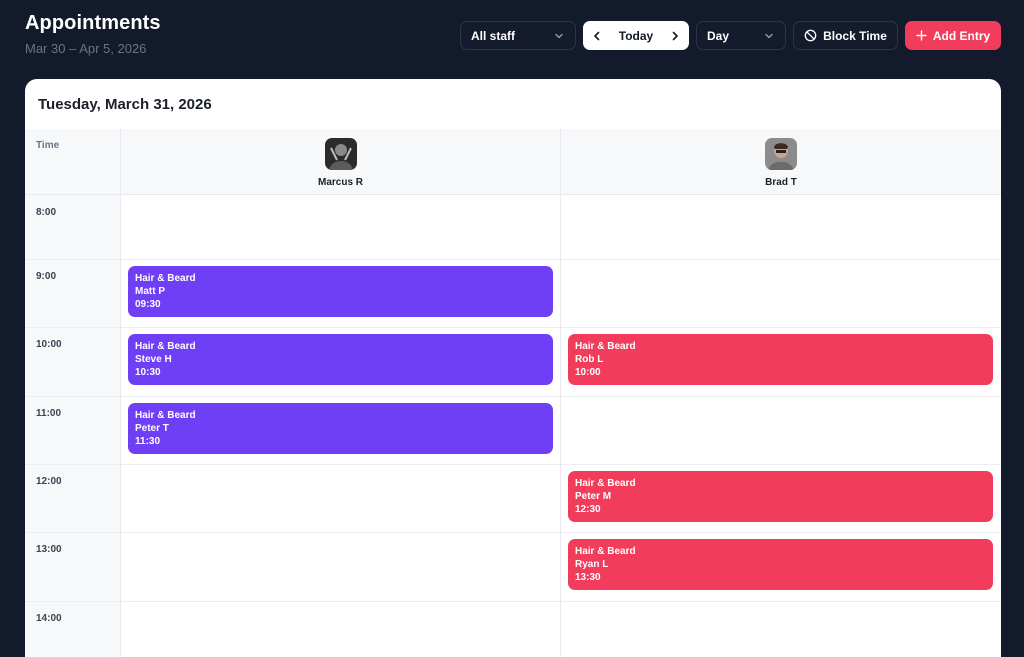 The image size is (1024, 657). Describe the element at coordinates (493, 35) in the screenshot. I see `staff-filter-value: All staff` at that location.